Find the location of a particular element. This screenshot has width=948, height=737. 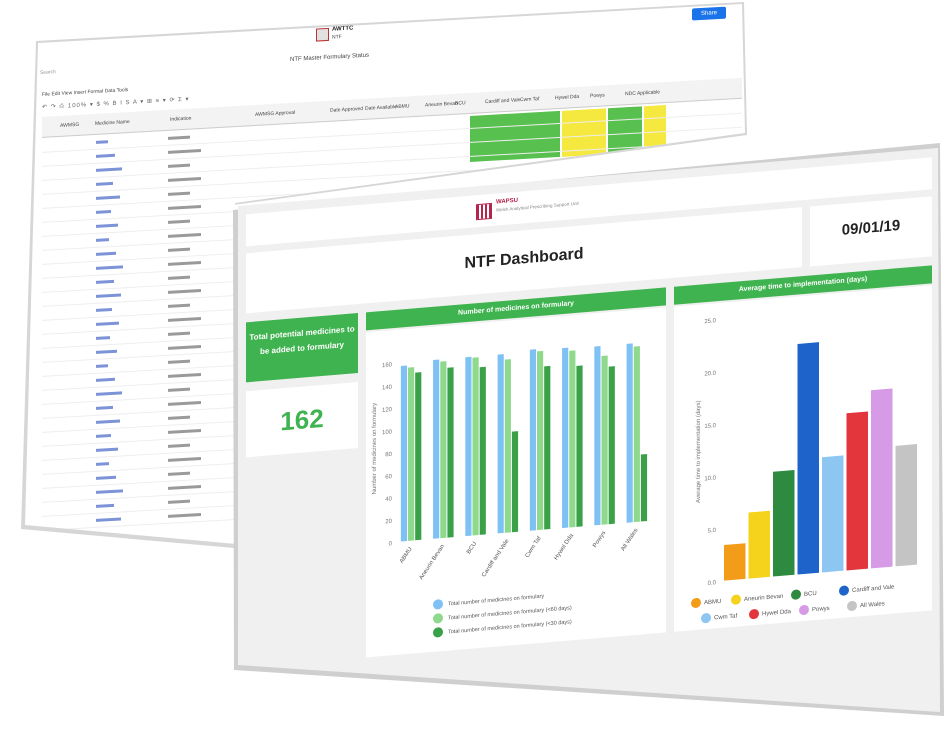

y-tick-label: 160 is located at coordinates (387, 365).